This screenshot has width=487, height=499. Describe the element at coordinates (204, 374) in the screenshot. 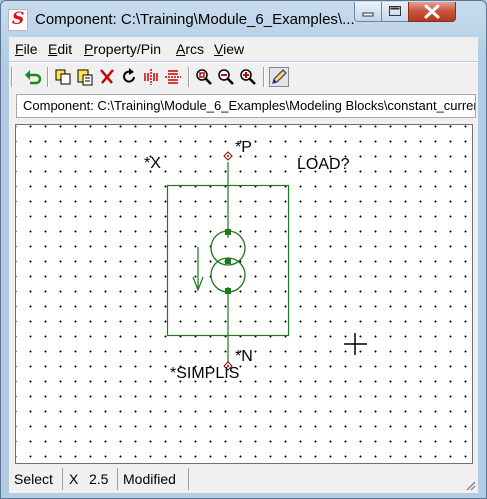

I see `simplis-label: *SIMPLIS` at that location.